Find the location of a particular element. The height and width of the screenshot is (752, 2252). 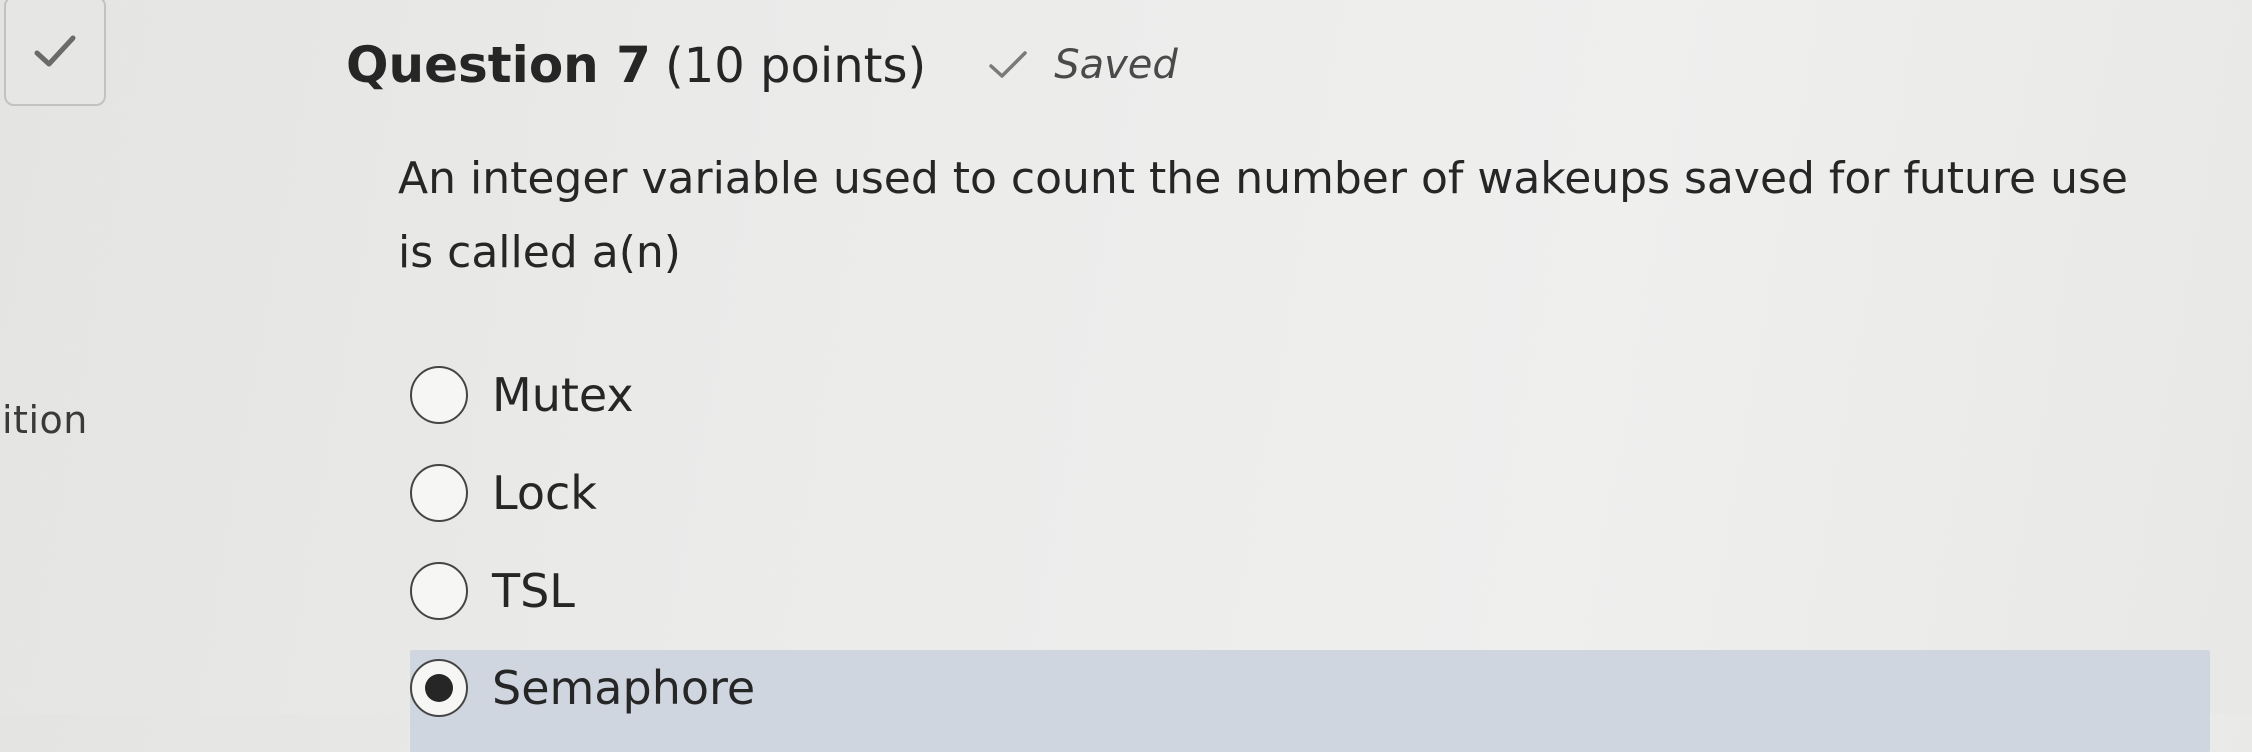

option-semaphore: Semaphore is located at coordinates (1310, 696).